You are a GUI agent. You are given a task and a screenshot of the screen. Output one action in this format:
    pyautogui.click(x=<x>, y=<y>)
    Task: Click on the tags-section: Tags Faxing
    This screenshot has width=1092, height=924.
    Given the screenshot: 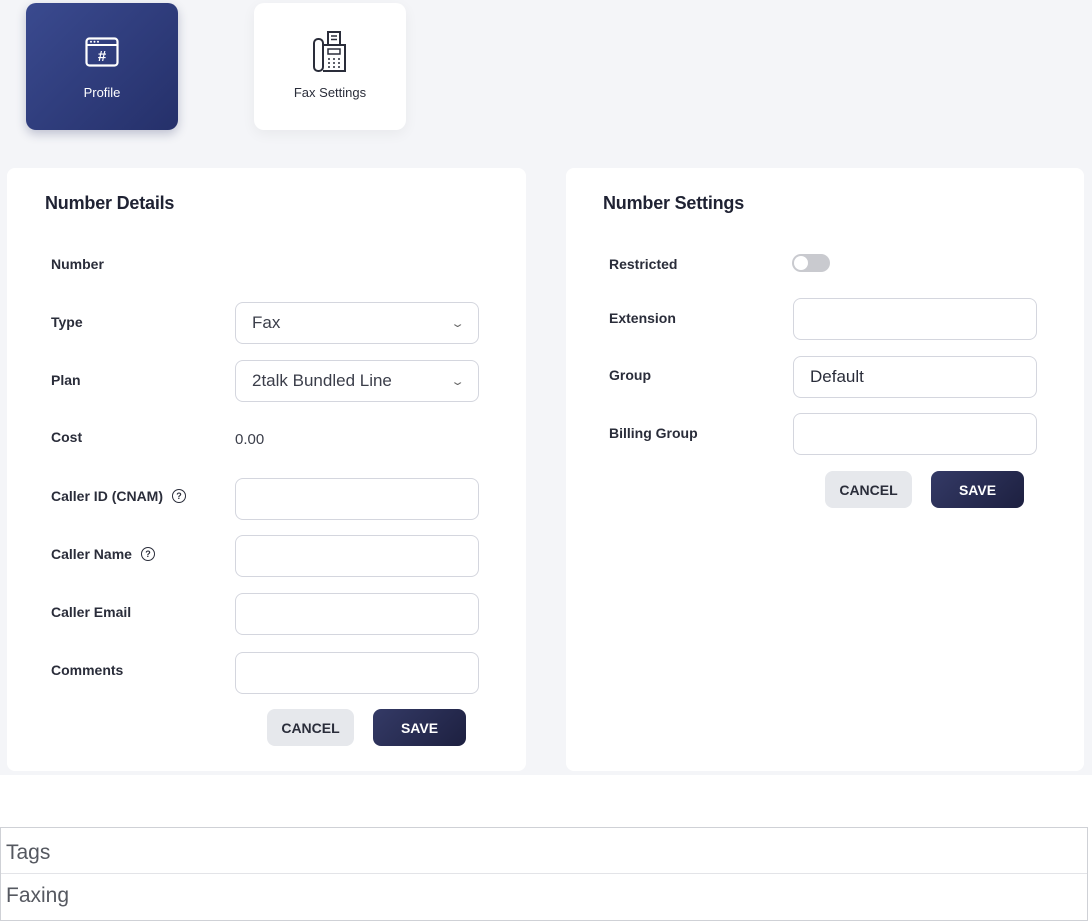 What is the action you would take?
    pyautogui.click(x=544, y=874)
    